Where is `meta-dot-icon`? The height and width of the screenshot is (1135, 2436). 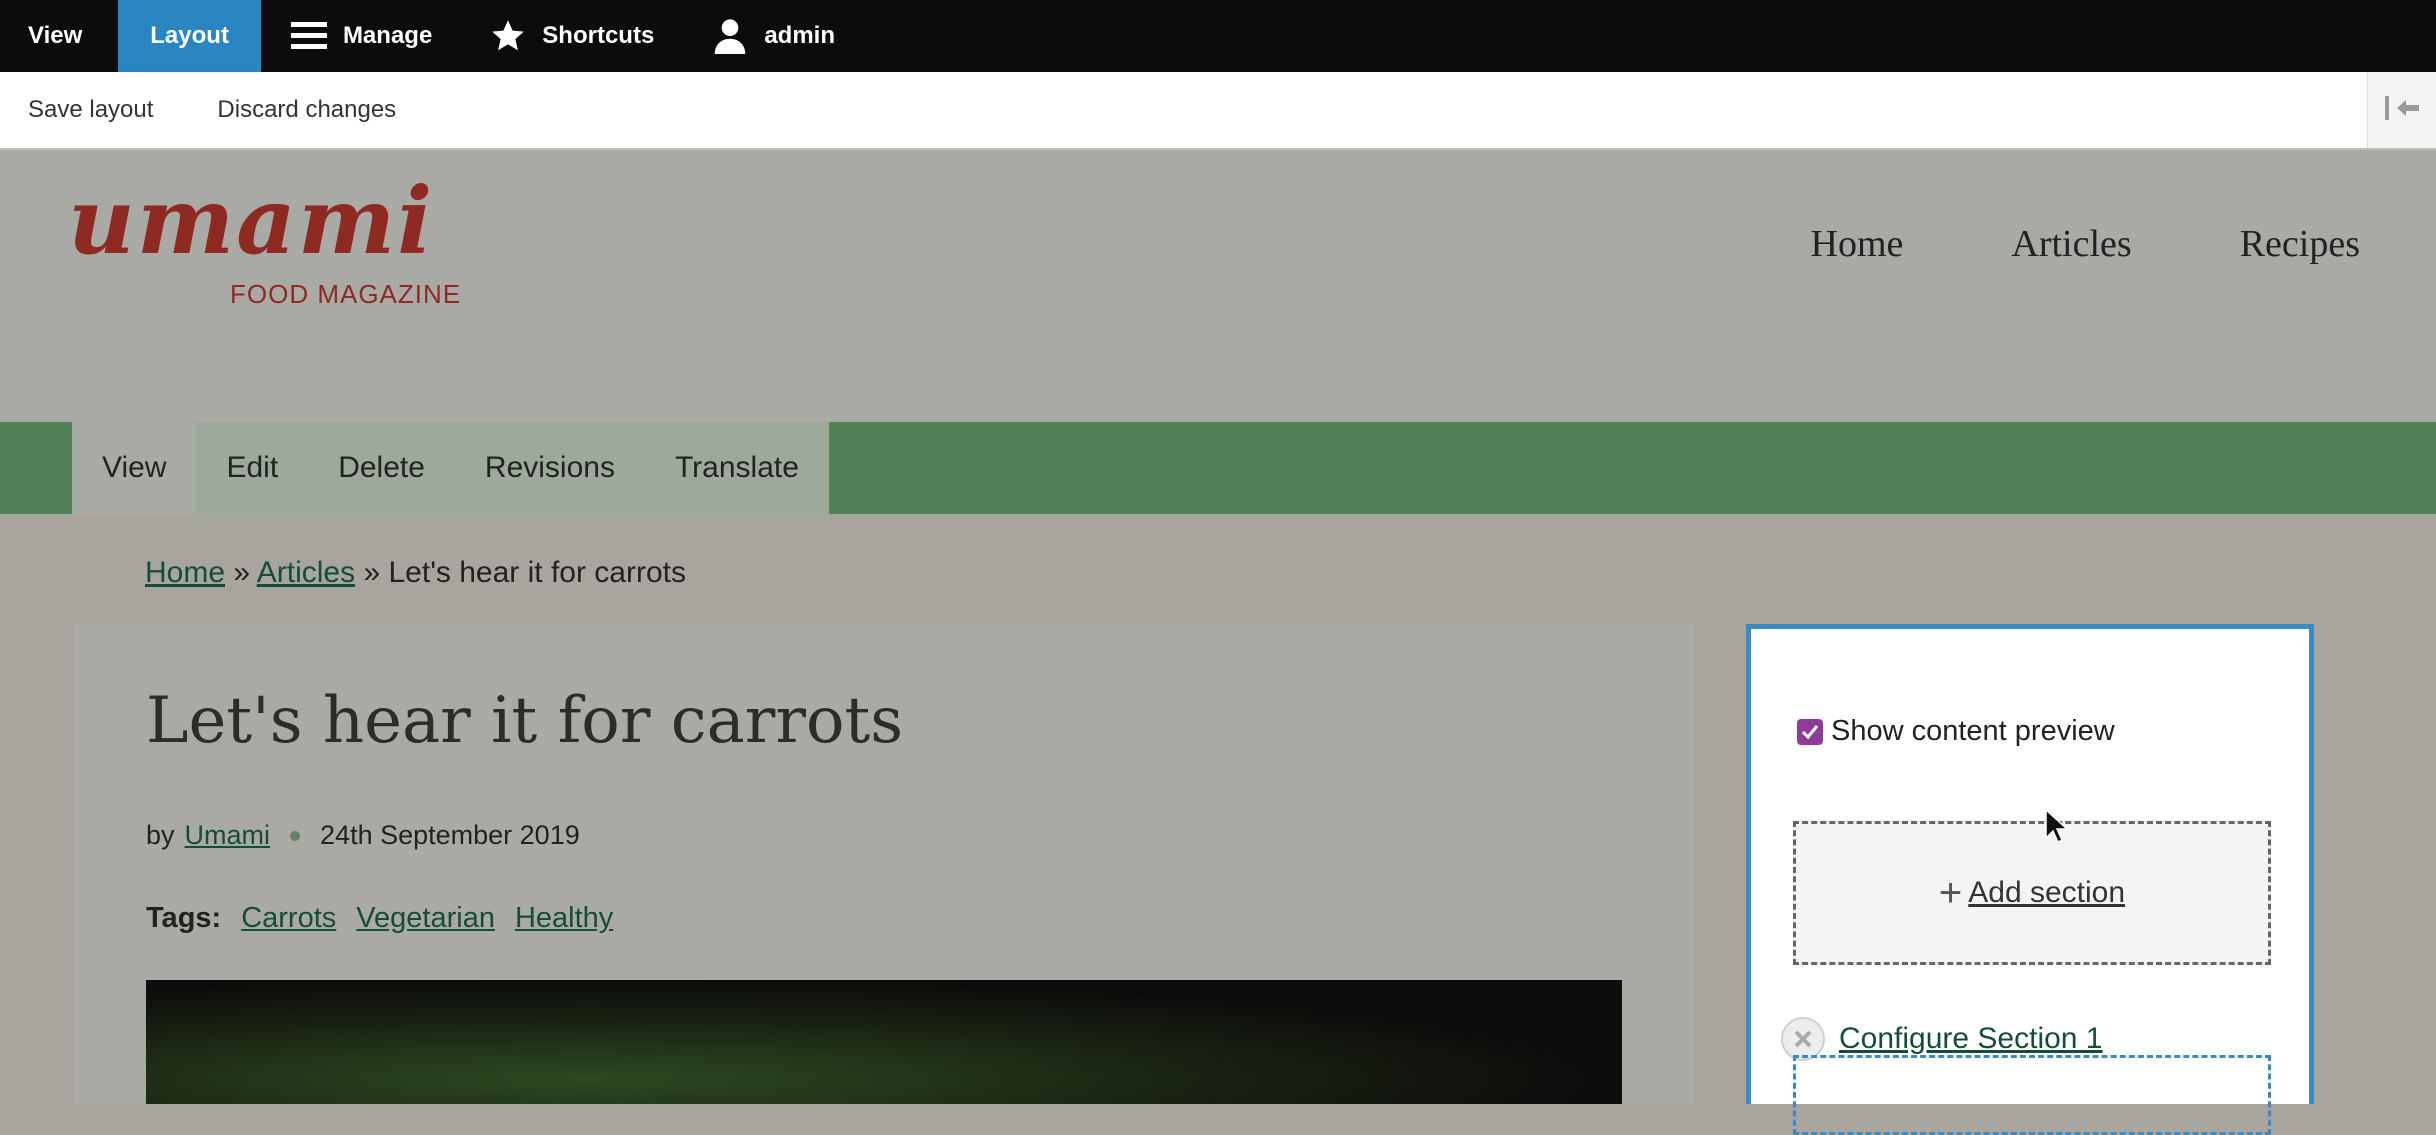 meta-dot-icon is located at coordinates (295, 835).